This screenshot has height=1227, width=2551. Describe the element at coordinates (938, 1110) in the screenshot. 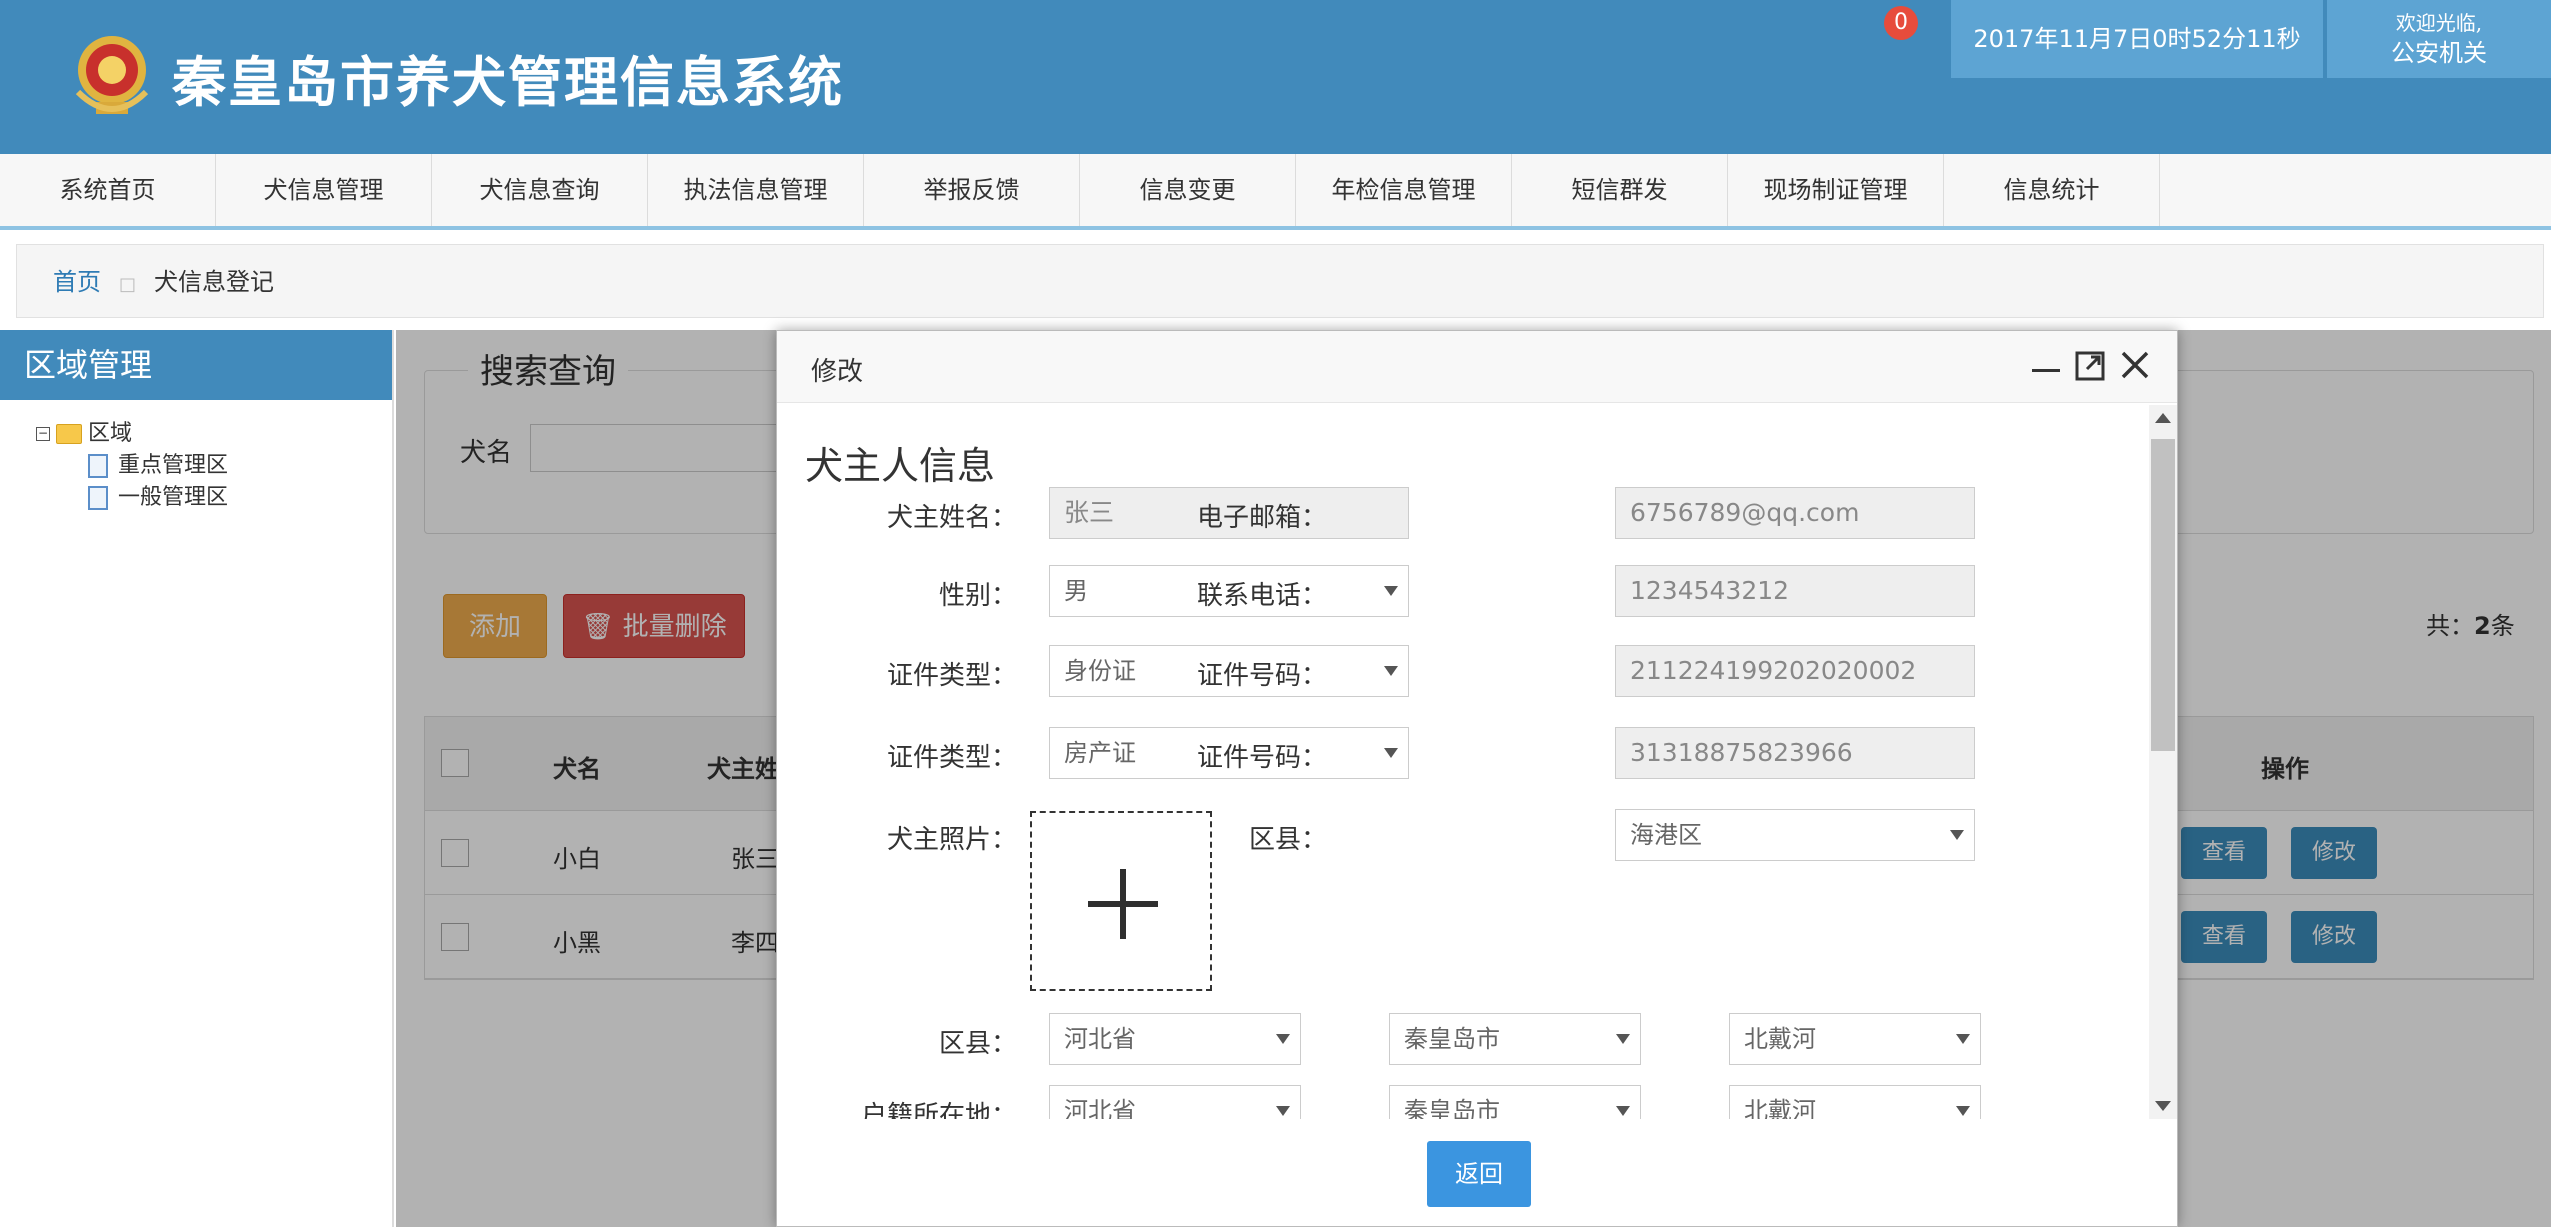

I see `residence-label: 户籍所在地：` at that location.